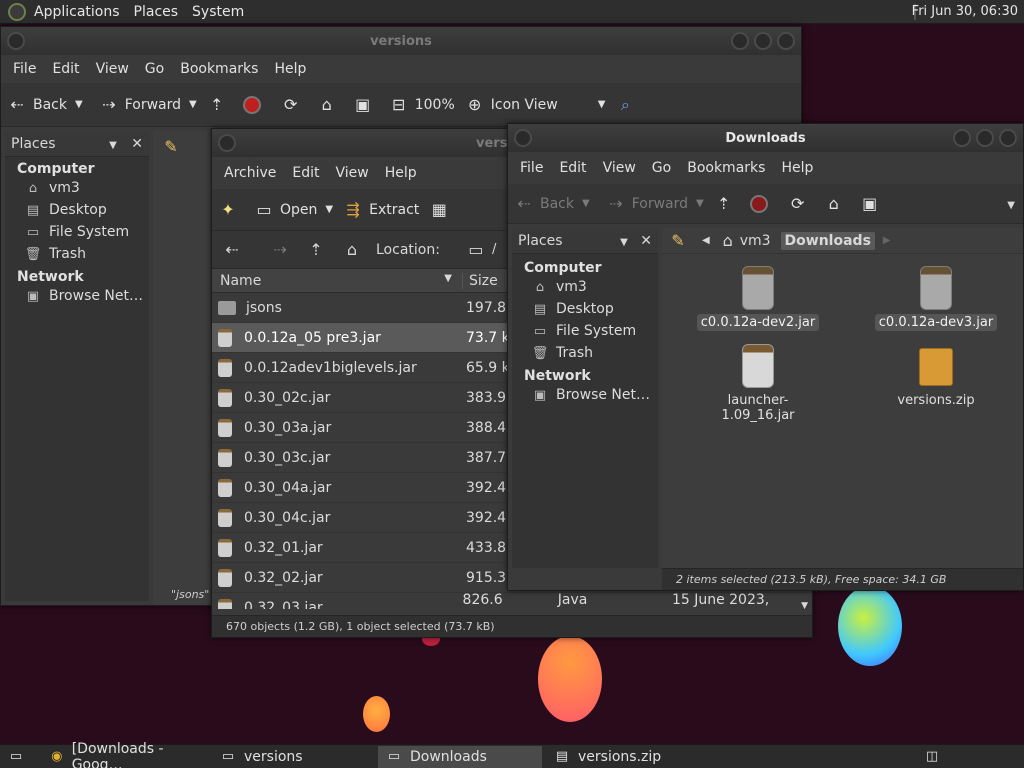 This screenshot has width=1024, height=768. I want to click on show-desktop-button: ▭, so click(19, 757).